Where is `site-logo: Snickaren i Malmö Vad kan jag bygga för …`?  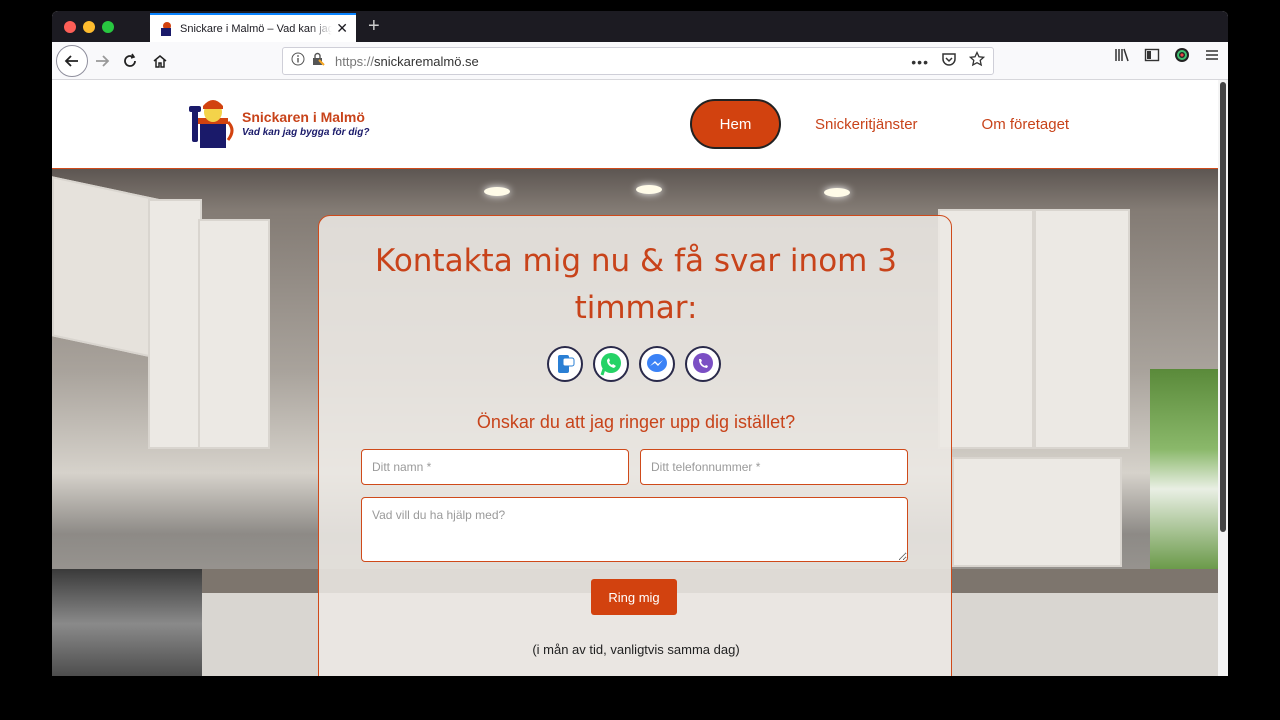
site-logo: Snickaren i Malmö Vad kan jag bygga för … is located at coordinates (278, 123).